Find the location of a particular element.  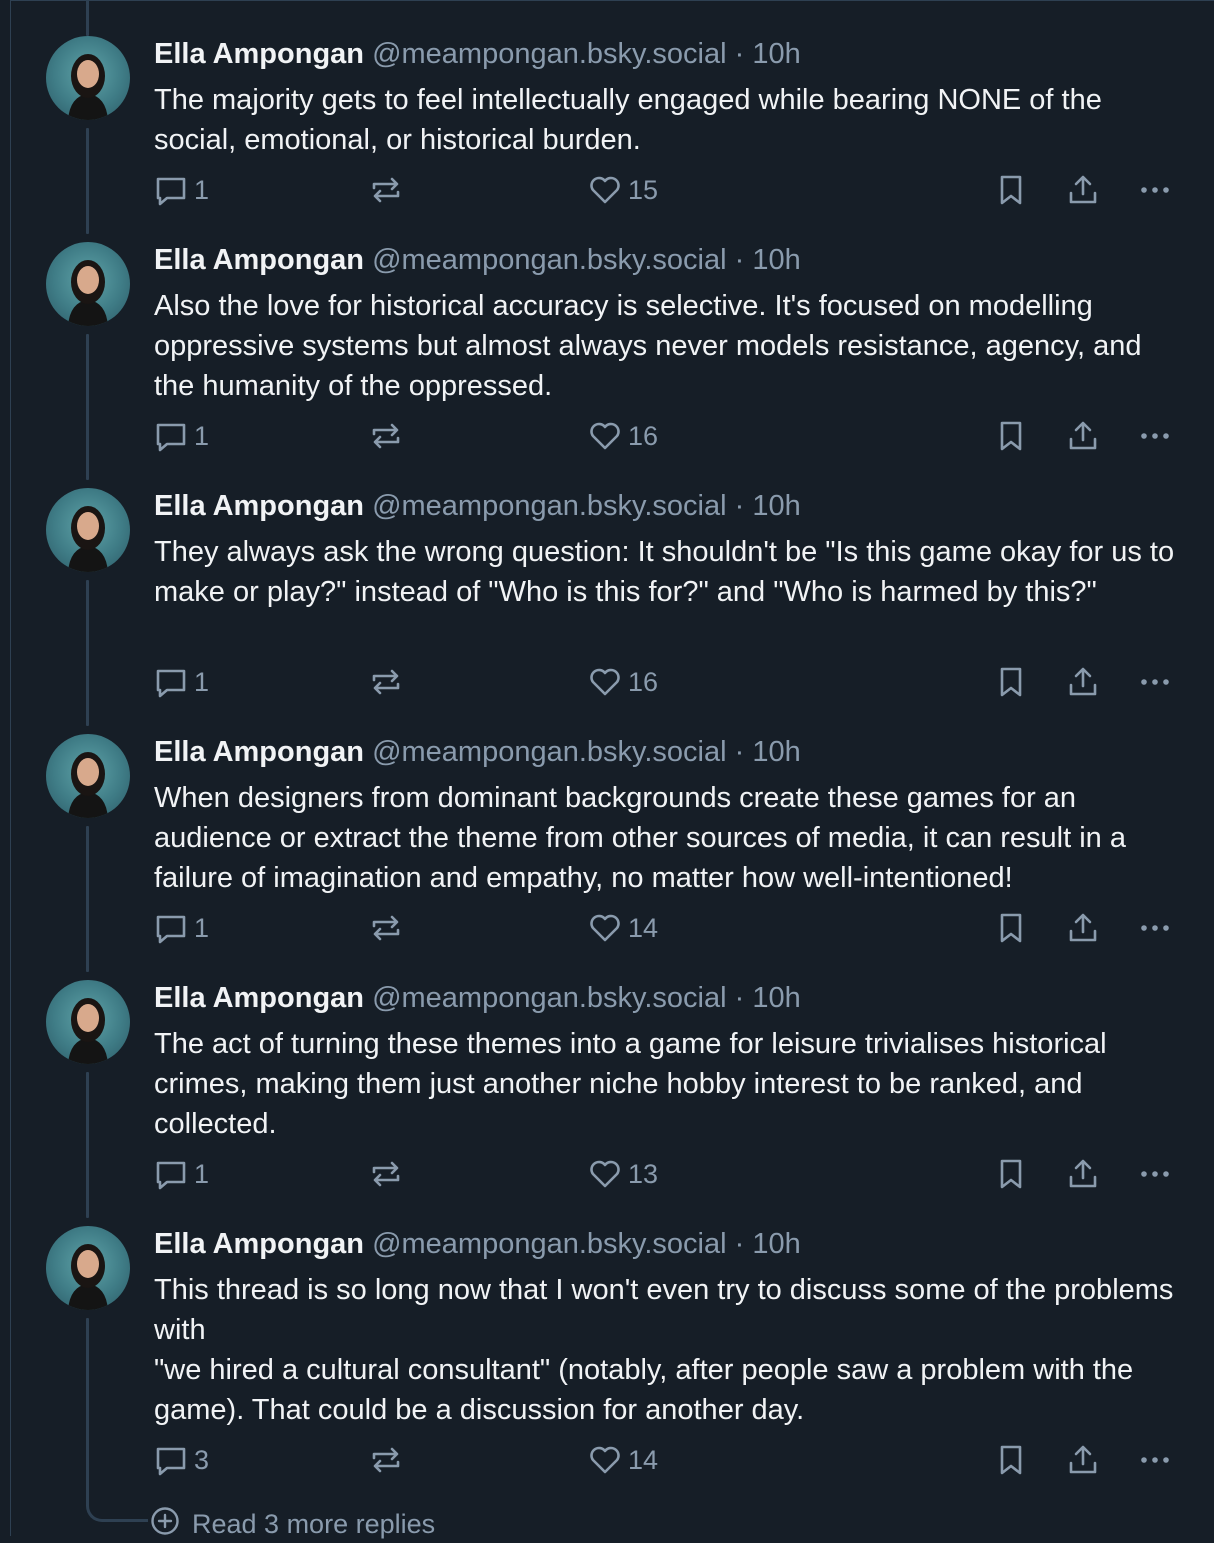

read-more-replies-link: Read 3 more replies is located at coordinates (292, 1524).